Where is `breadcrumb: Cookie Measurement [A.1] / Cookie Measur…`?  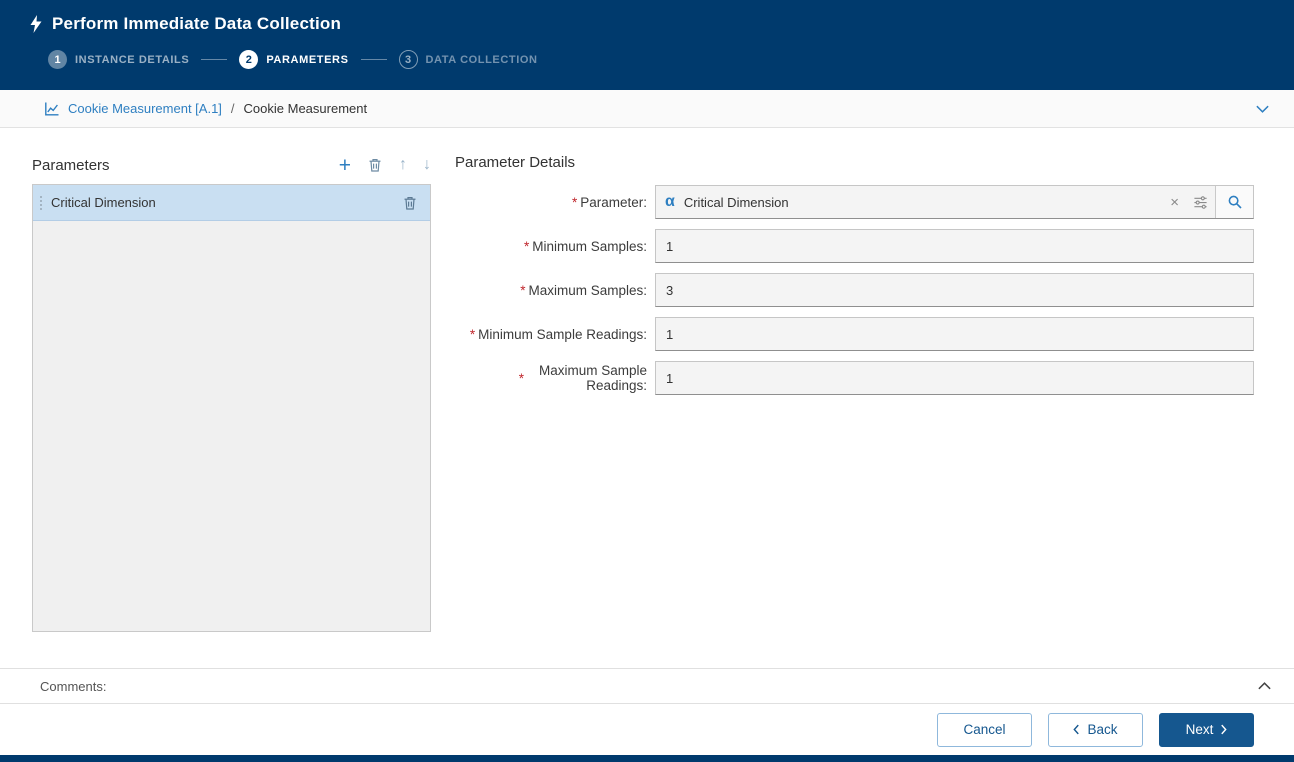
breadcrumb: Cookie Measurement [A.1] / Cookie Measur… is located at coordinates (647, 109).